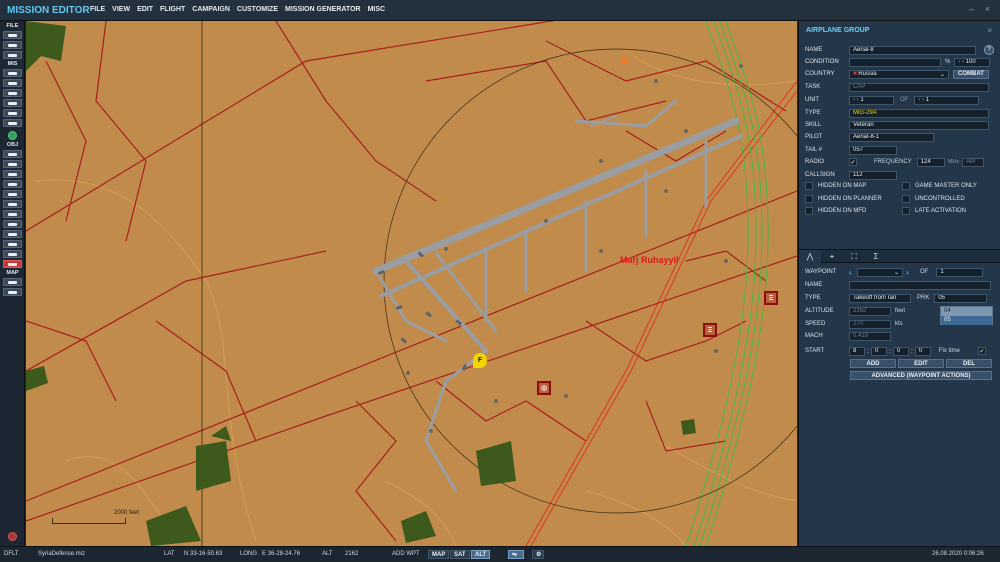 The image size is (1000, 562). Describe the element at coordinates (97, 9) in the screenshot. I see `menu-file: FILE` at that location.